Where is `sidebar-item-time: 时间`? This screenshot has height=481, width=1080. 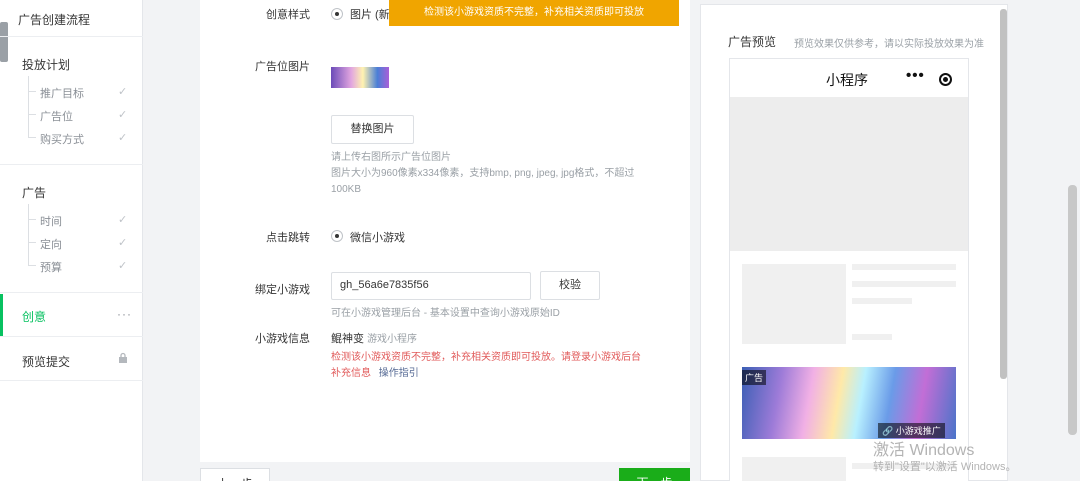
sidebar-item-time: 时间 is located at coordinates (51, 221).